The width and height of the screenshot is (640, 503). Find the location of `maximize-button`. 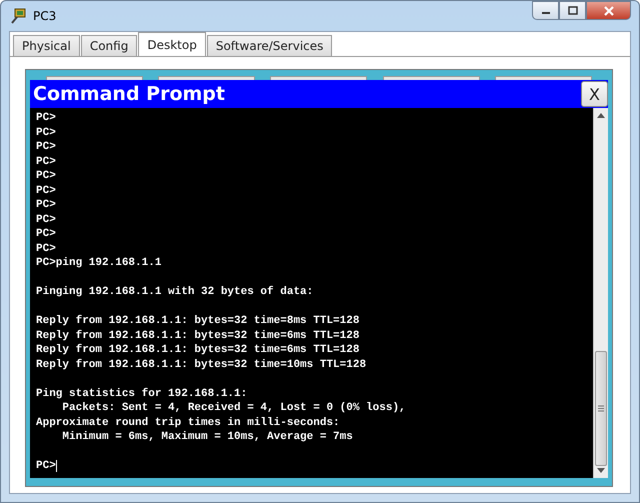

maximize-button is located at coordinates (572, 10).